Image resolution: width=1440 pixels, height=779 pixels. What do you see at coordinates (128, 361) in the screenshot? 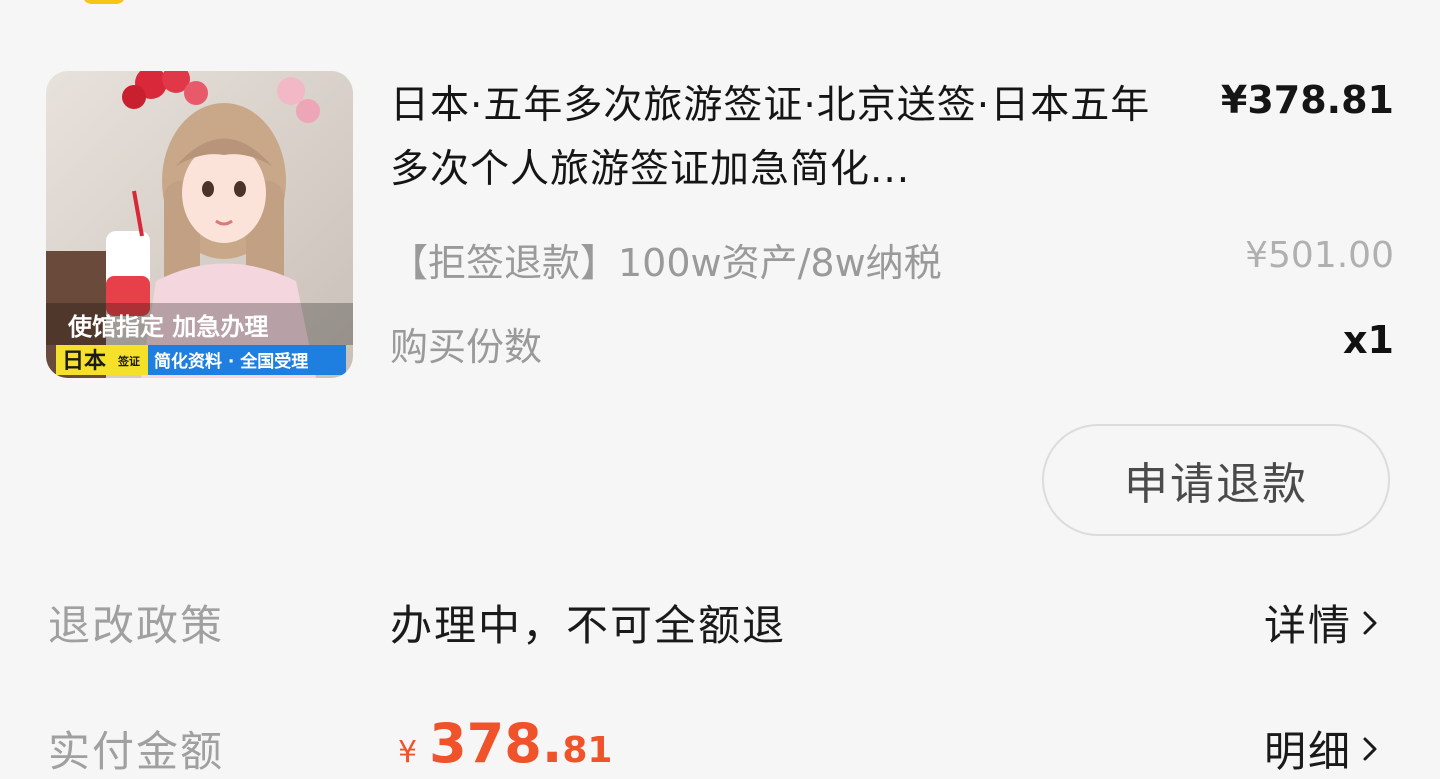
I see `image-badge-small: 签证` at bounding box center [128, 361].